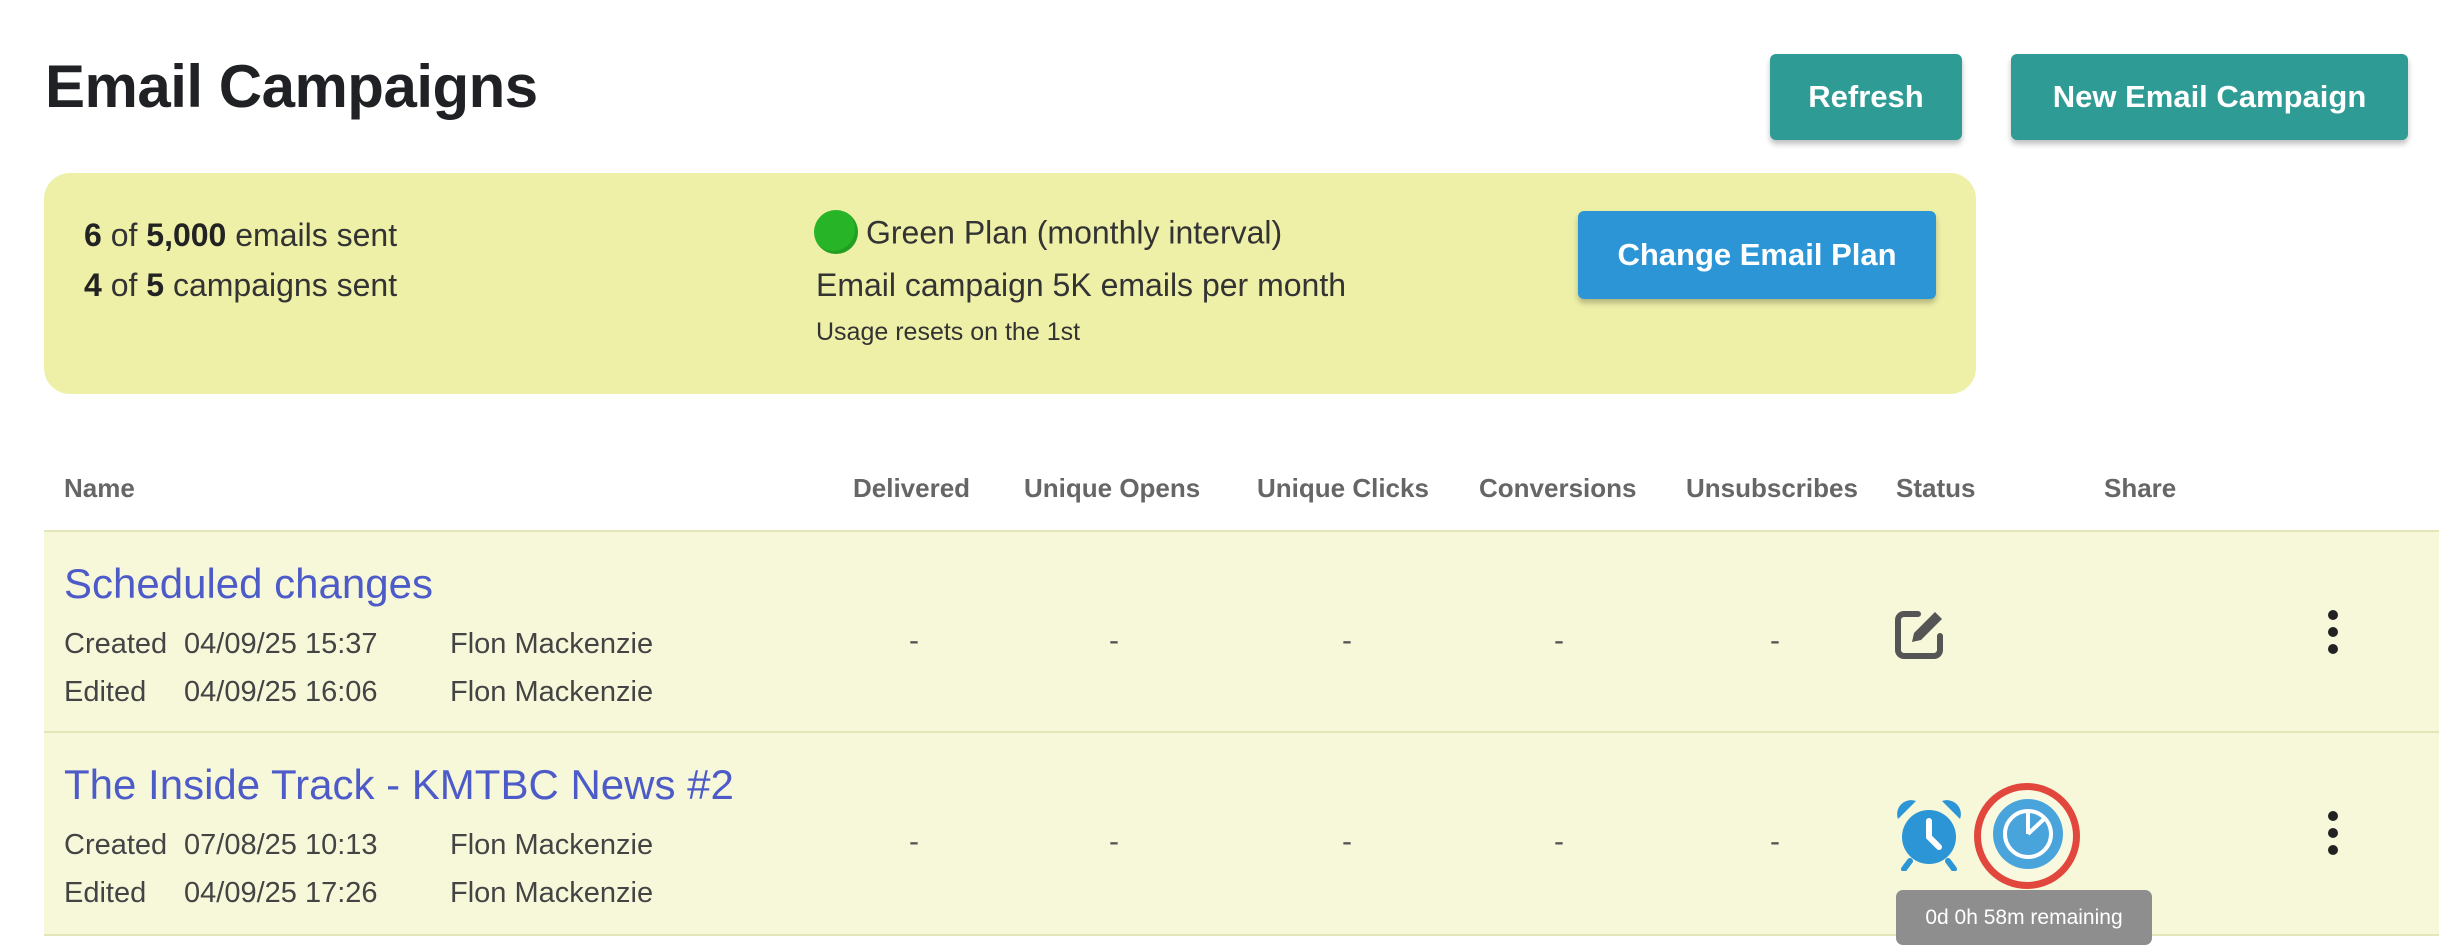  I want to click on edited-date: 04/09/25 16:06, so click(281, 692).